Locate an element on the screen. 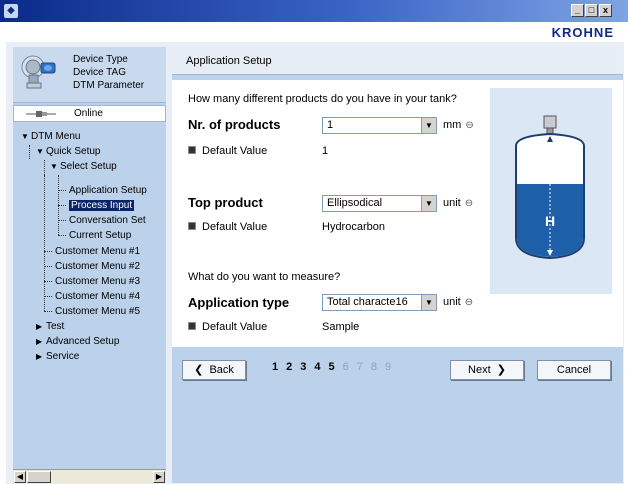 This screenshot has width=628, height=484. app-icon: ◆ is located at coordinates (11, 11).